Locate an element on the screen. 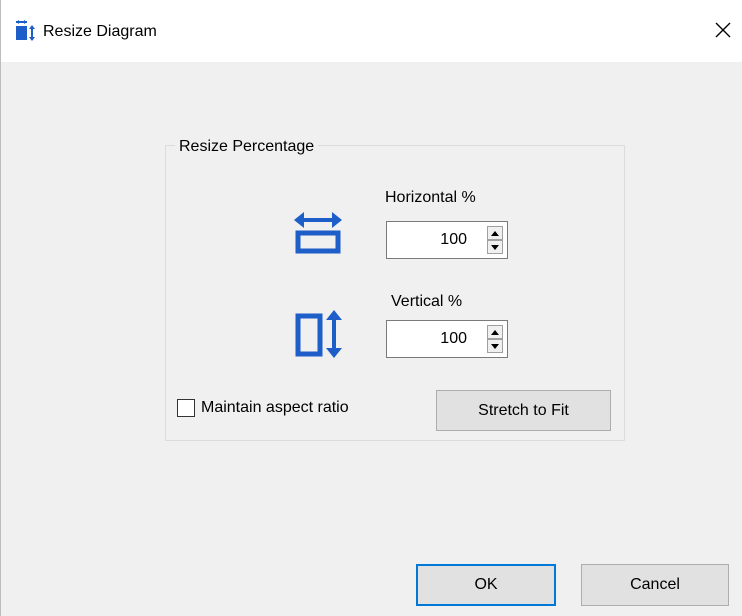 This screenshot has width=742, height=616. horizontal-percent-spinbox: 100 is located at coordinates (447, 240).